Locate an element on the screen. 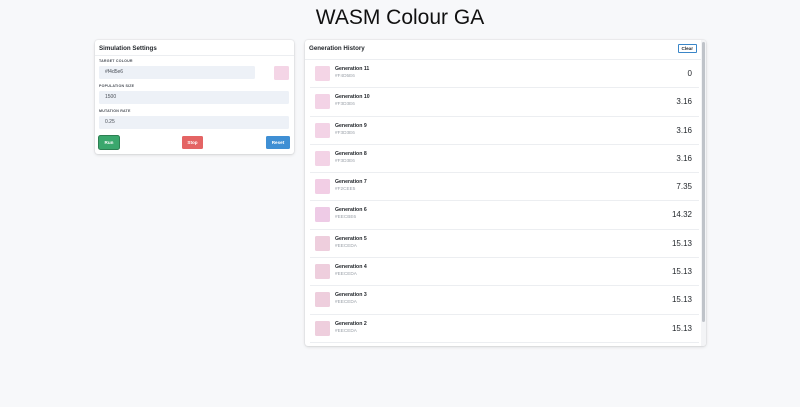 Image resolution: width=800 pixels, height=407 pixels. scrollbar-track is located at coordinates (703, 193).